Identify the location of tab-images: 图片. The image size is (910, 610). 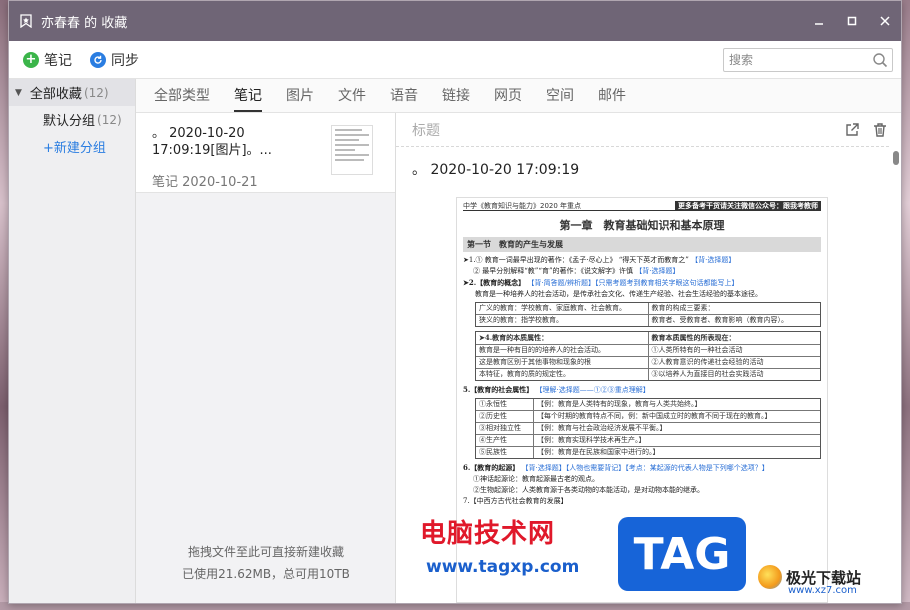
(300, 98).